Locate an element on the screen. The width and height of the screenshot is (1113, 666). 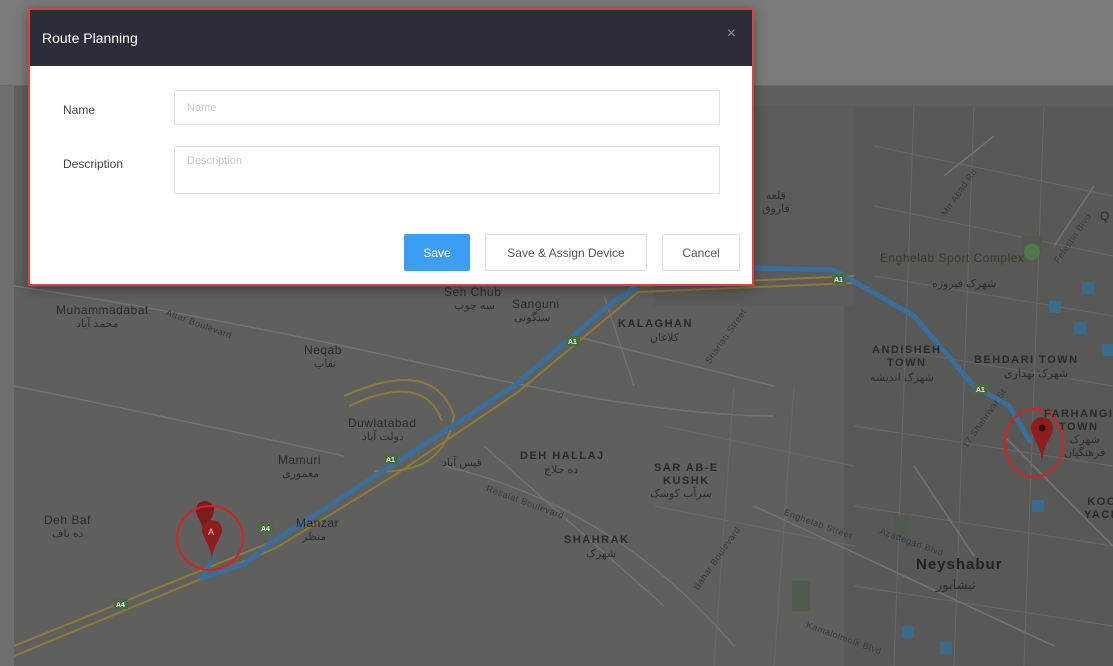
map-place-label: Manzar is located at coordinates (318, 523).